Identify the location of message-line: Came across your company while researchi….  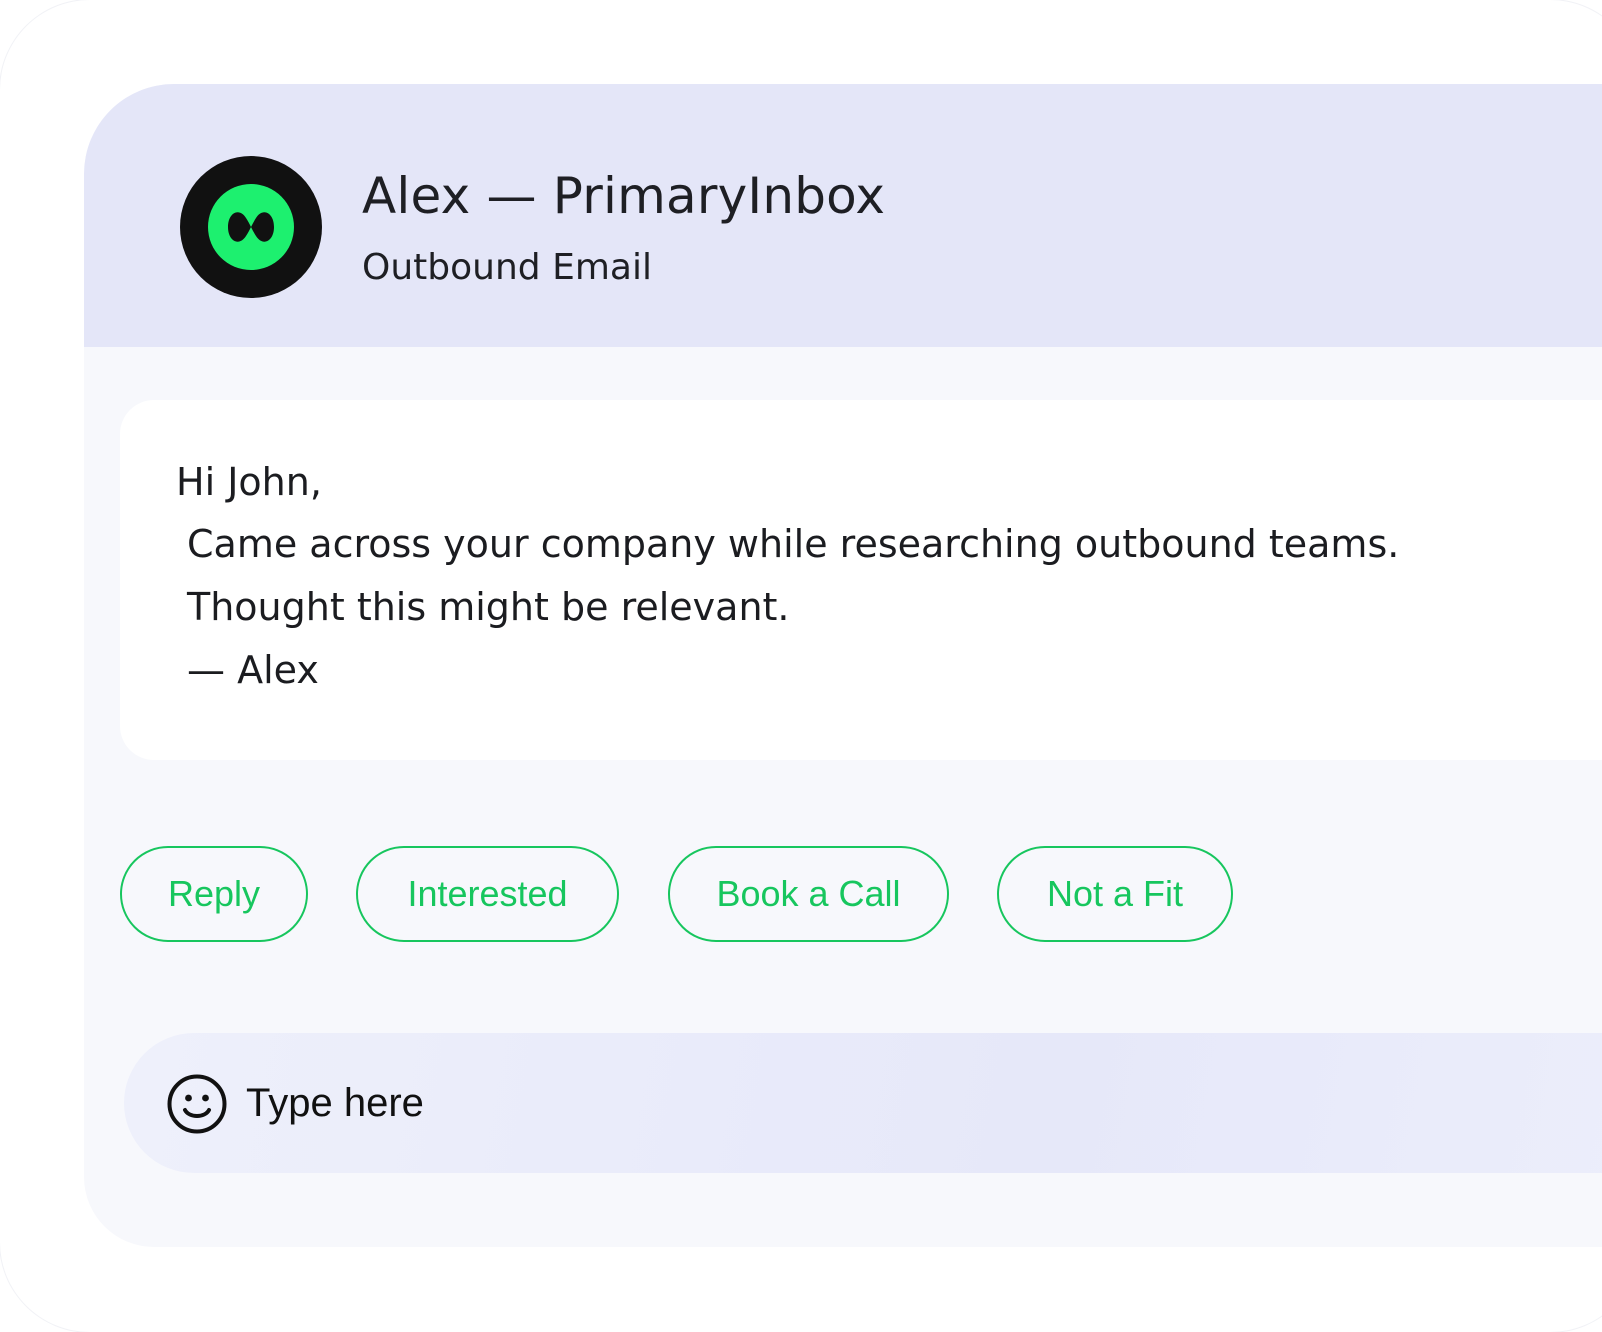
(793, 544).